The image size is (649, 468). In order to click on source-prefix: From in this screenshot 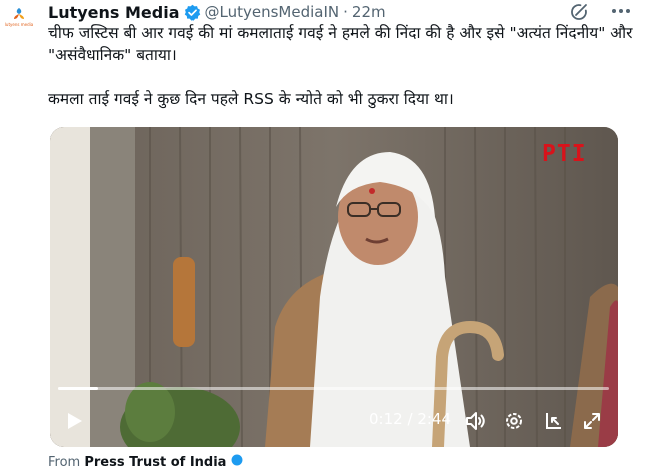, I will do `click(64, 461)`.